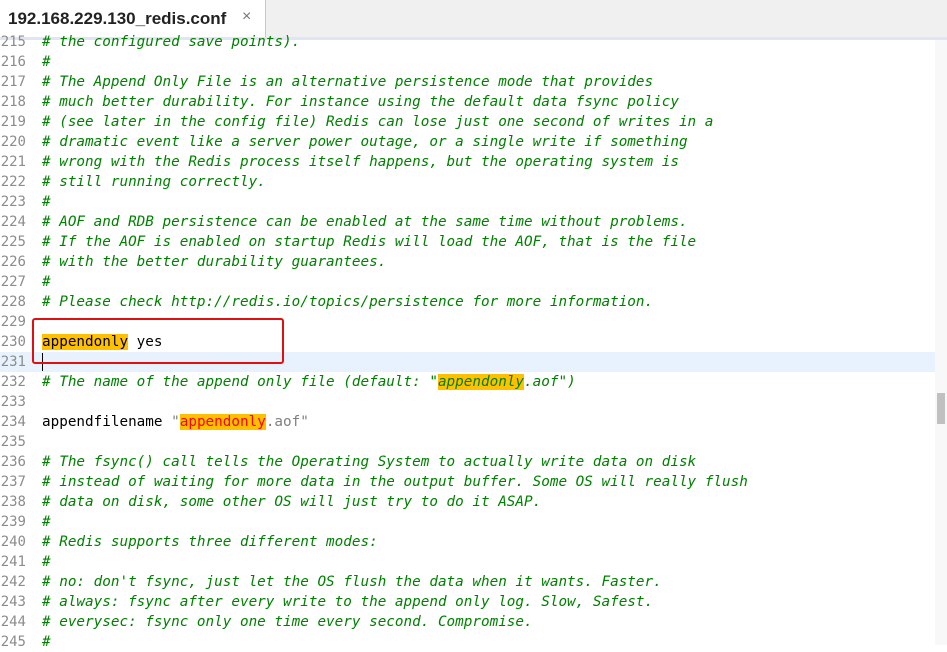 The height and width of the screenshot is (652, 947). Describe the element at coordinates (13, 242) in the screenshot. I see `line-number: 225` at that location.